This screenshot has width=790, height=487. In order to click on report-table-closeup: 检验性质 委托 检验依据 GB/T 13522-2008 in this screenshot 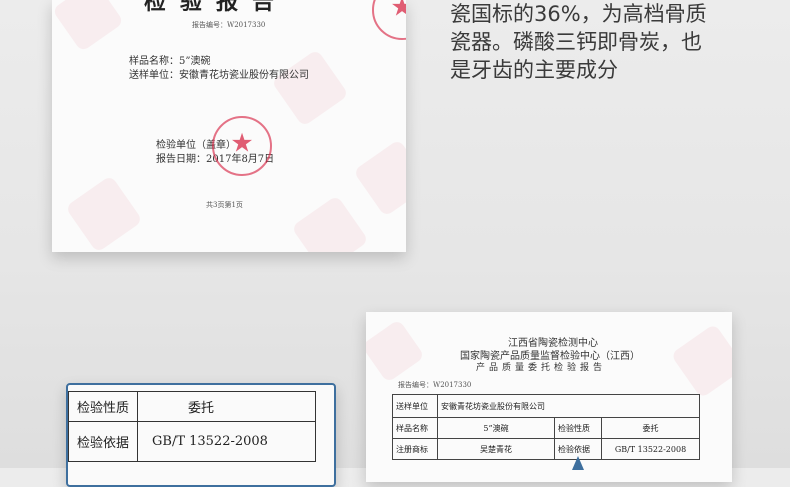, I will do `click(201, 435)`.